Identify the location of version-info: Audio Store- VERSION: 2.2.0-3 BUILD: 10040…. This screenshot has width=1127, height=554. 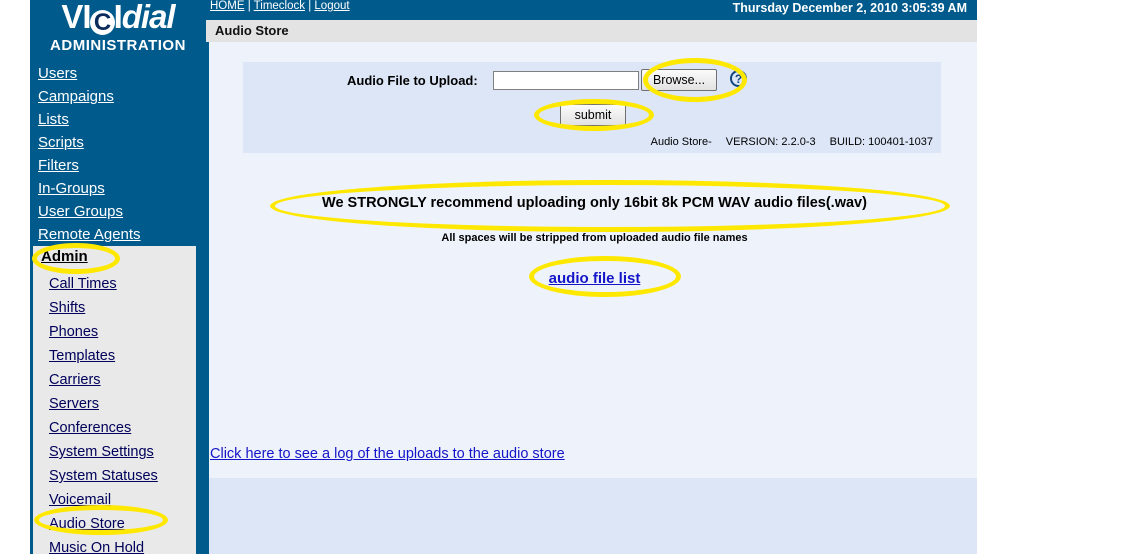
(792, 142).